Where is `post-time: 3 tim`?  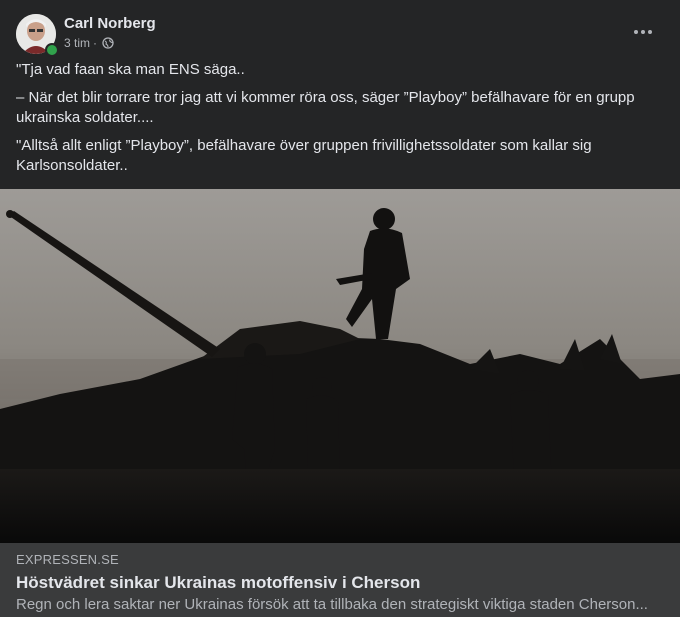
post-time: 3 tim is located at coordinates (77, 43).